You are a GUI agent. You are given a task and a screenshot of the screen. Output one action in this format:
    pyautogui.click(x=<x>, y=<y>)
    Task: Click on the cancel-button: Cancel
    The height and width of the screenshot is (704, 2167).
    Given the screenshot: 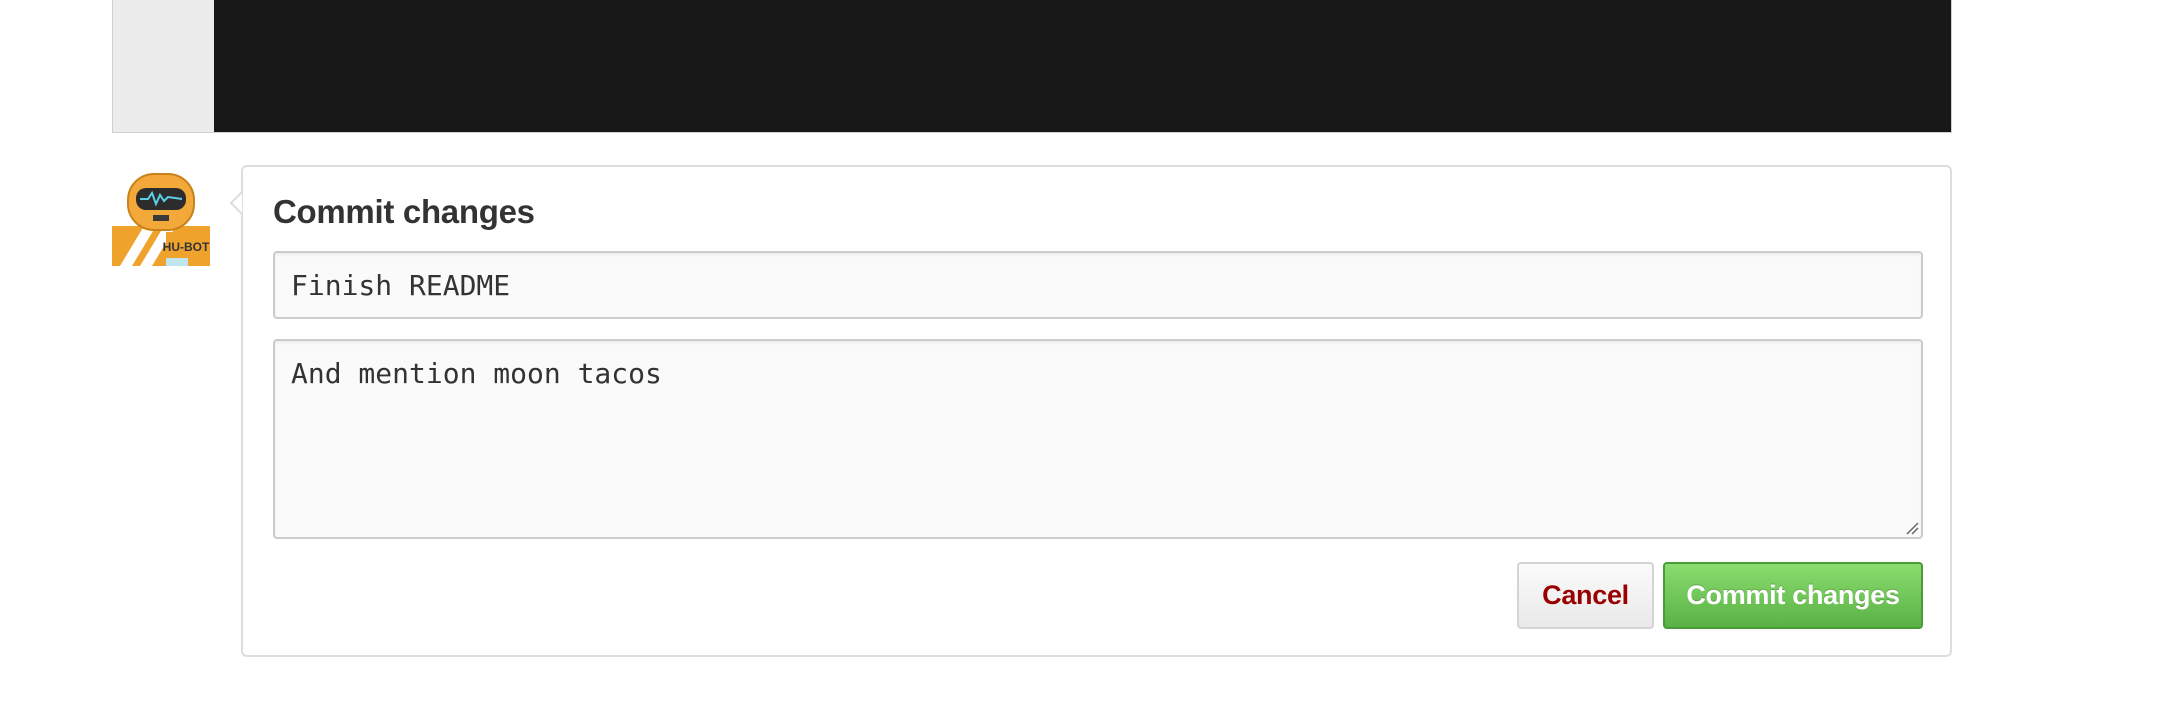 What is the action you would take?
    pyautogui.click(x=1585, y=595)
    